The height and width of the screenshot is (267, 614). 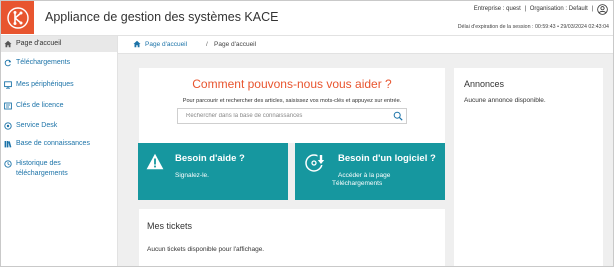 What do you see at coordinates (559, 9) in the screenshot?
I see `organisation-label: Organisation : Default` at bounding box center [559, 9].